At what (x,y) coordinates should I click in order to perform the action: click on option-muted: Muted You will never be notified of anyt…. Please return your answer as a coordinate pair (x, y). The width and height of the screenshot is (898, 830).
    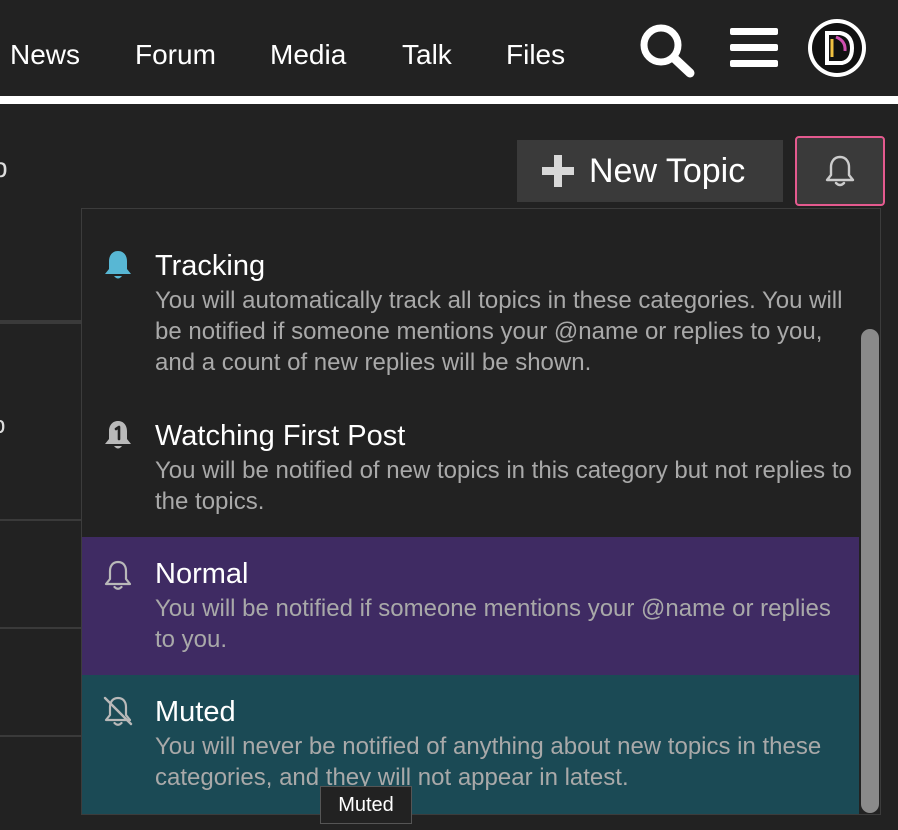
    Looking at the image, I should click on (470, 744).